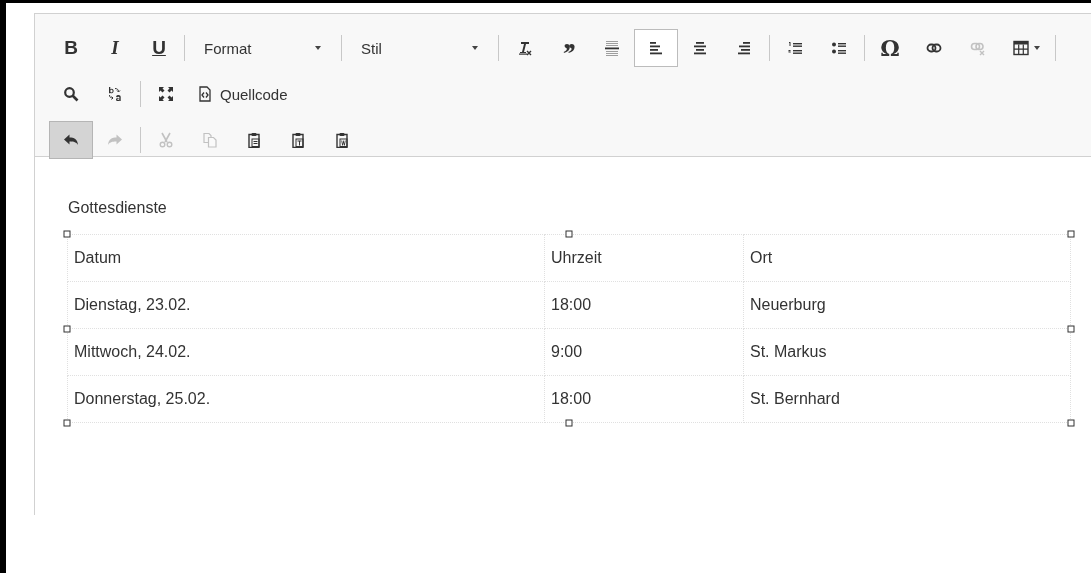 The image size is (1091, 573). Describe the element at coordinates (71, 48) in the screenshot. I see `bold-button: B` at that location.